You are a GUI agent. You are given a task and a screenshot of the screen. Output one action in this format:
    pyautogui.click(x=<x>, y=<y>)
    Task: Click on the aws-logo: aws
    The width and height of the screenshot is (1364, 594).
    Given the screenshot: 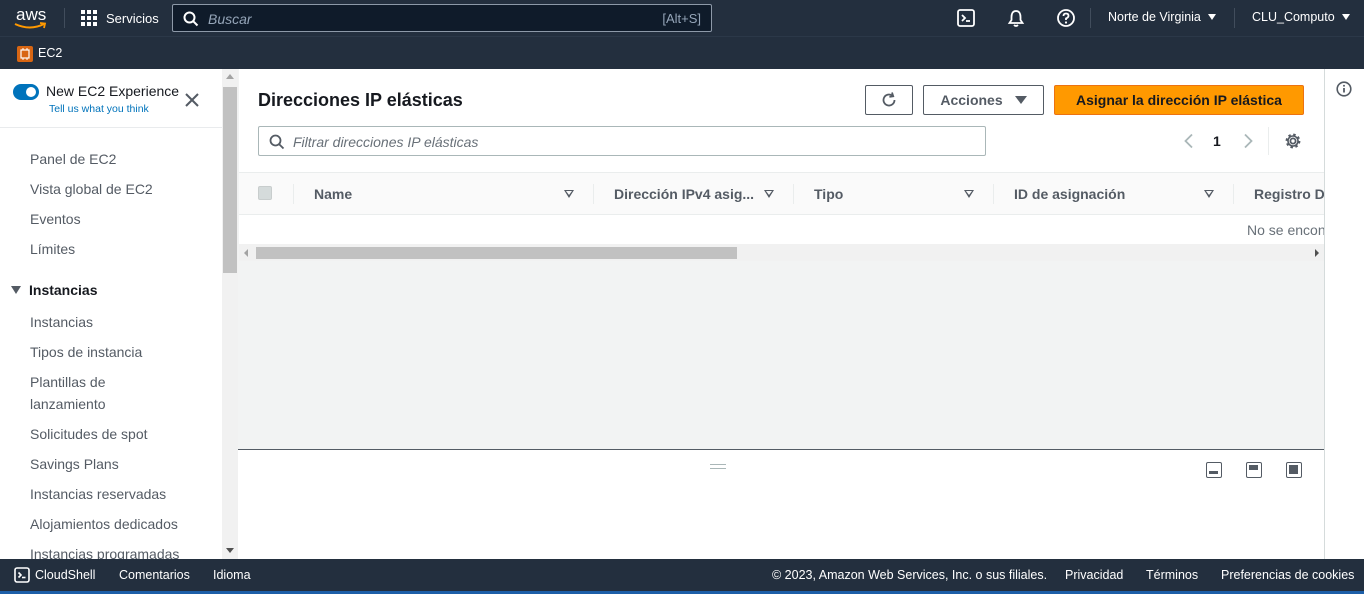 What is the action you would take?
    pyautogui.click(x=32, y=18)
    